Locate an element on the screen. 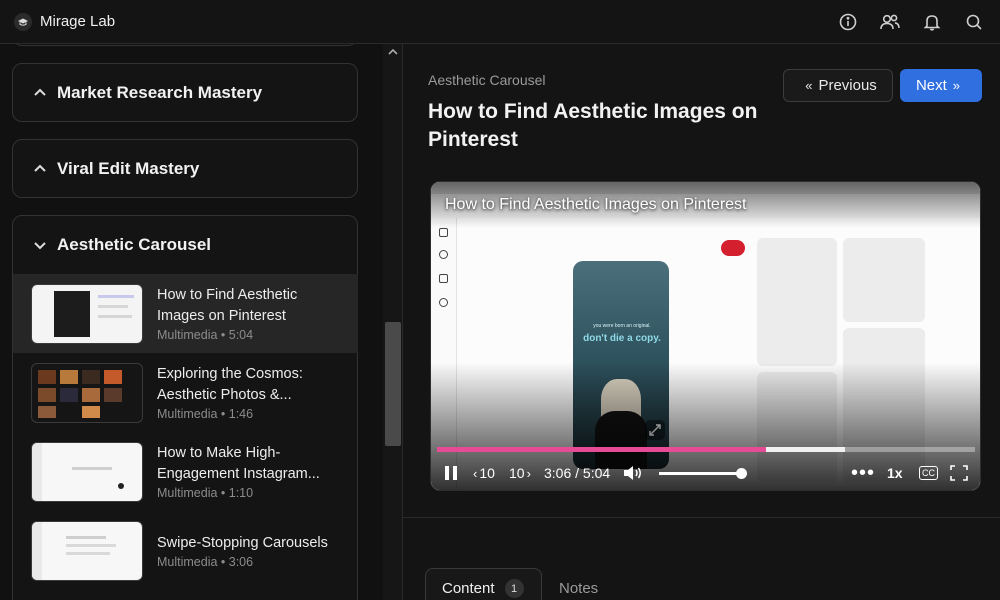  breadcrumb: Aesthetic Carousel is located at coordinates (487, 80).